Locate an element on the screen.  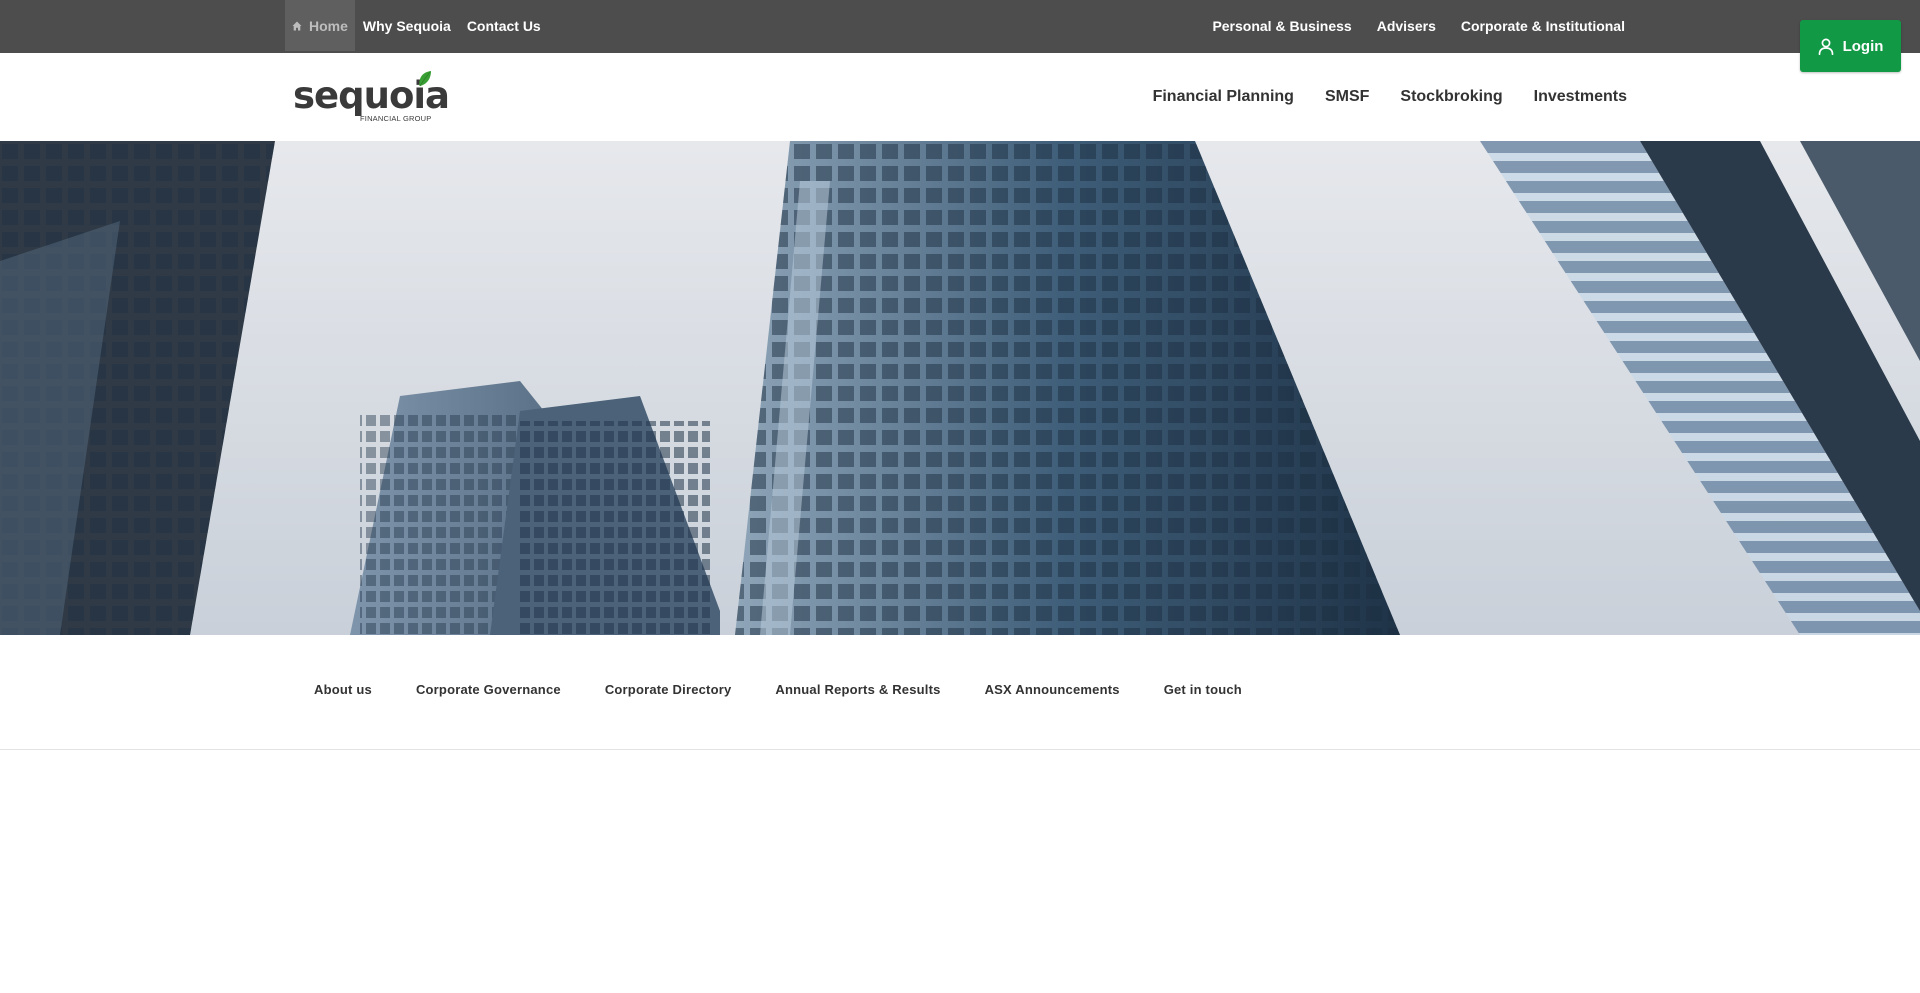
nav-financial-planning: Financial Planning is located at coordinates (1223, 97).